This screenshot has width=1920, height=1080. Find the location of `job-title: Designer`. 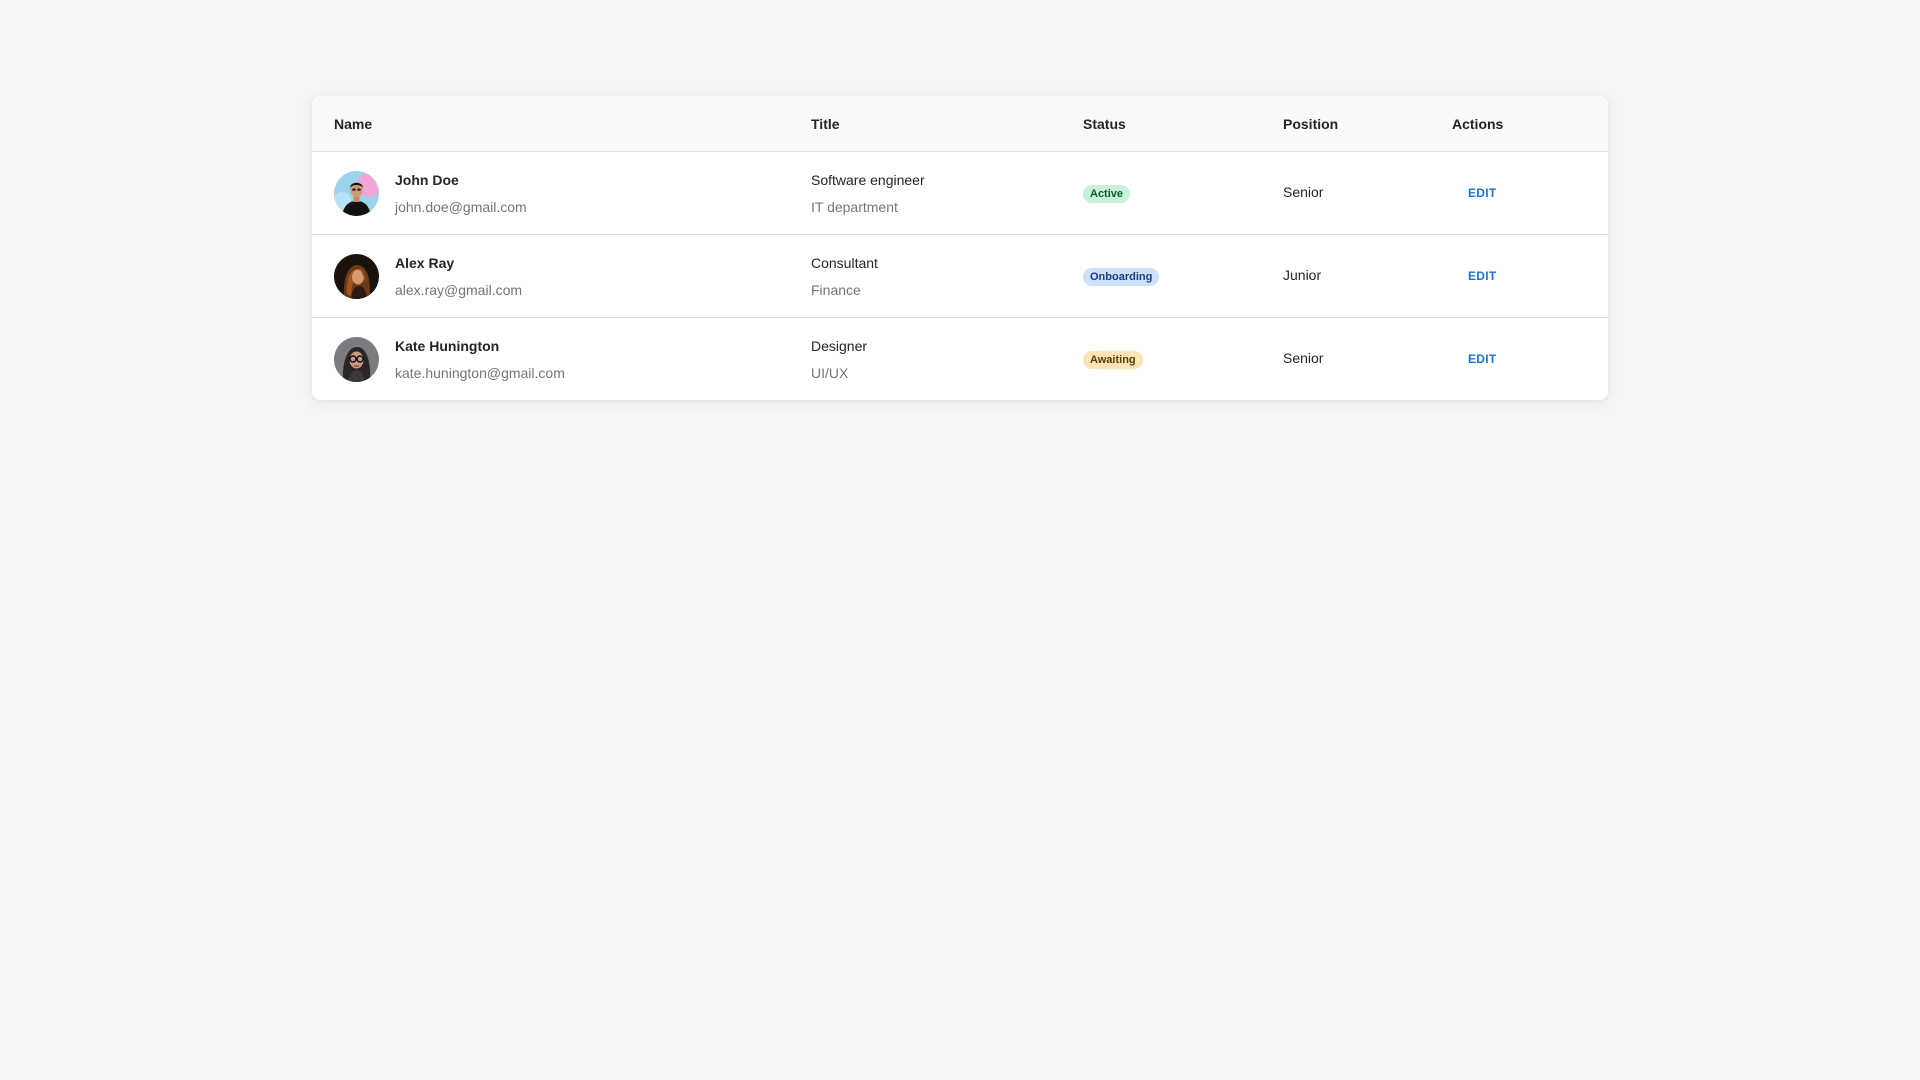

job-title: Designer is located at coordinates (839, 345).